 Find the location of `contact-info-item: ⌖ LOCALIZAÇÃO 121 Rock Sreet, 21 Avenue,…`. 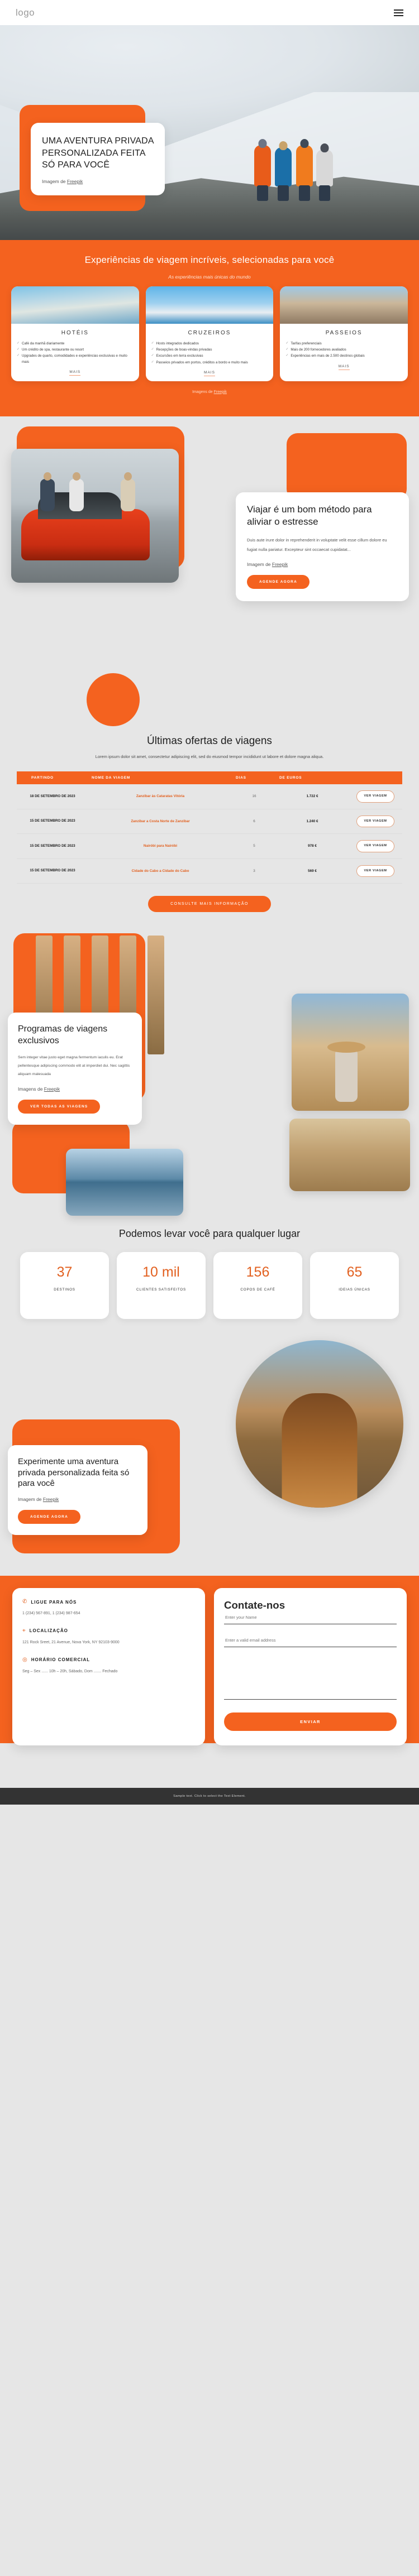

contact-info-item: ⌖ LOCALIZAÇÃO 121 Rock Sreet, 21 Avenue,… is located at coordinates (108, 1637).